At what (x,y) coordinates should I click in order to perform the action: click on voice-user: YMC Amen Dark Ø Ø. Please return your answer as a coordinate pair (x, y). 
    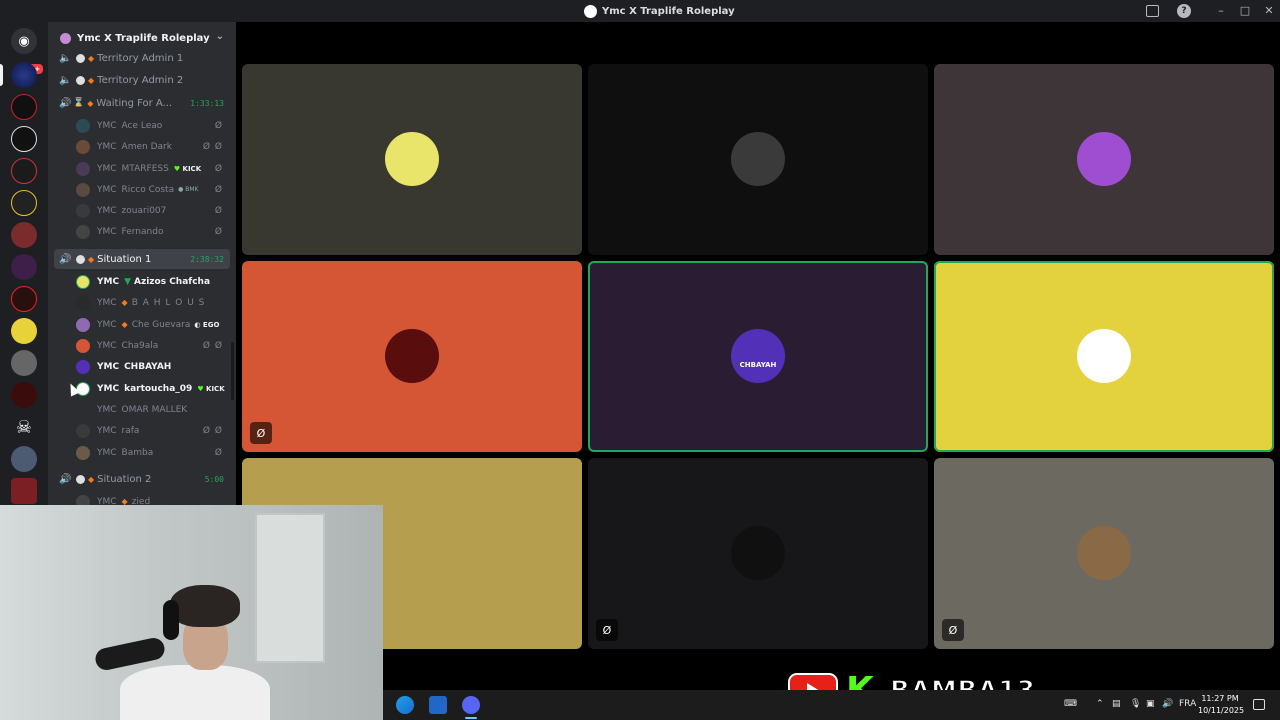
    Looking at the image, I should click on (154, 146).